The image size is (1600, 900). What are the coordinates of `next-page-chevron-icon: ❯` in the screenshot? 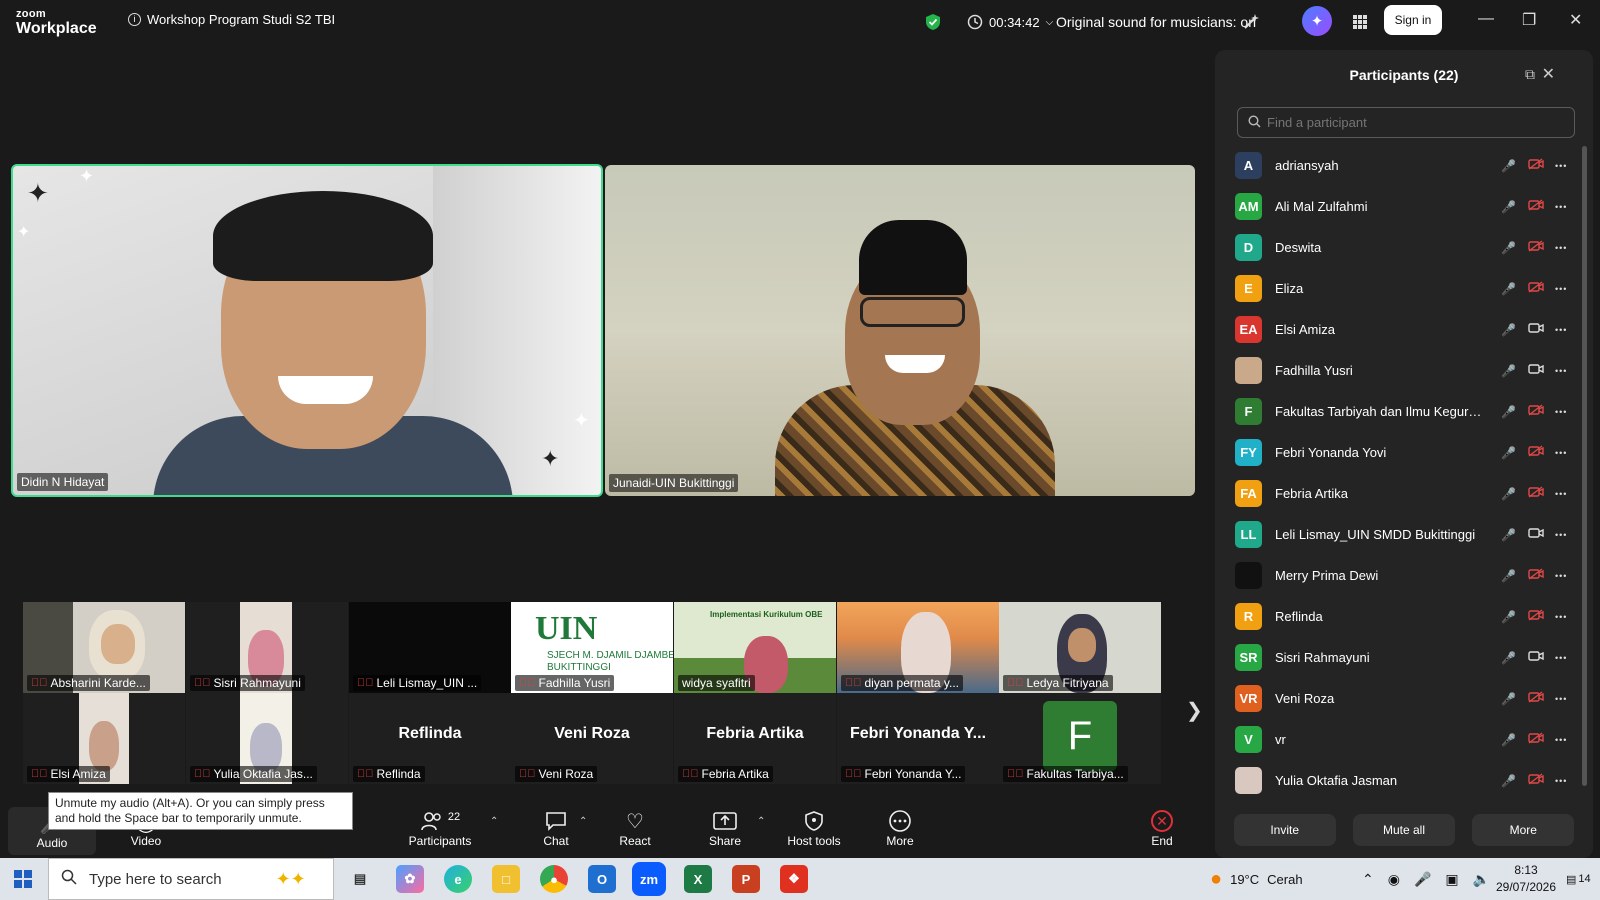 It's located at (1194, 710).